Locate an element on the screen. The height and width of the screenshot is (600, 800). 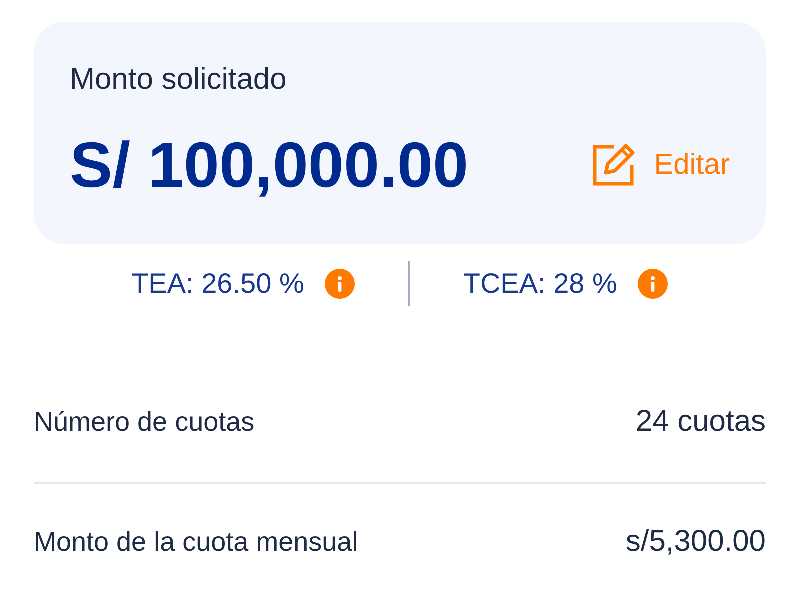
rate-text: TEA: 26.50 % is located at coordinates (218, 284).